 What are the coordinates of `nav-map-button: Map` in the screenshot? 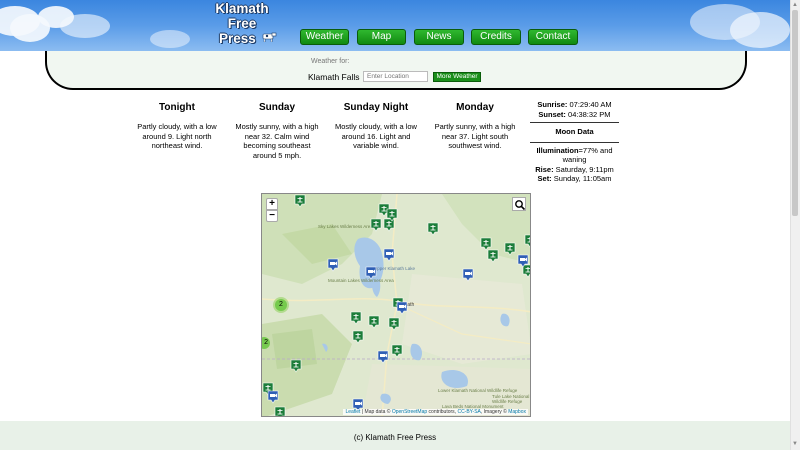 It's located at (381, 37).